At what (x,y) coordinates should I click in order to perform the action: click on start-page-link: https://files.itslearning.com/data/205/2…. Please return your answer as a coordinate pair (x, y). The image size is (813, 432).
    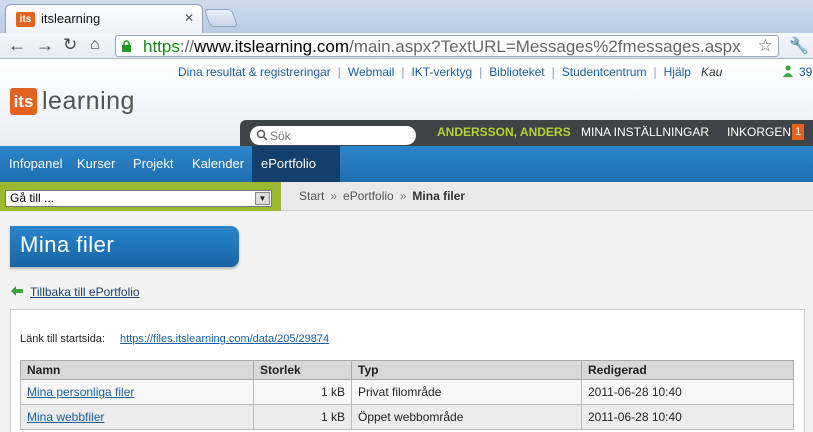
    Looking at the image, I should click on (224, 339).